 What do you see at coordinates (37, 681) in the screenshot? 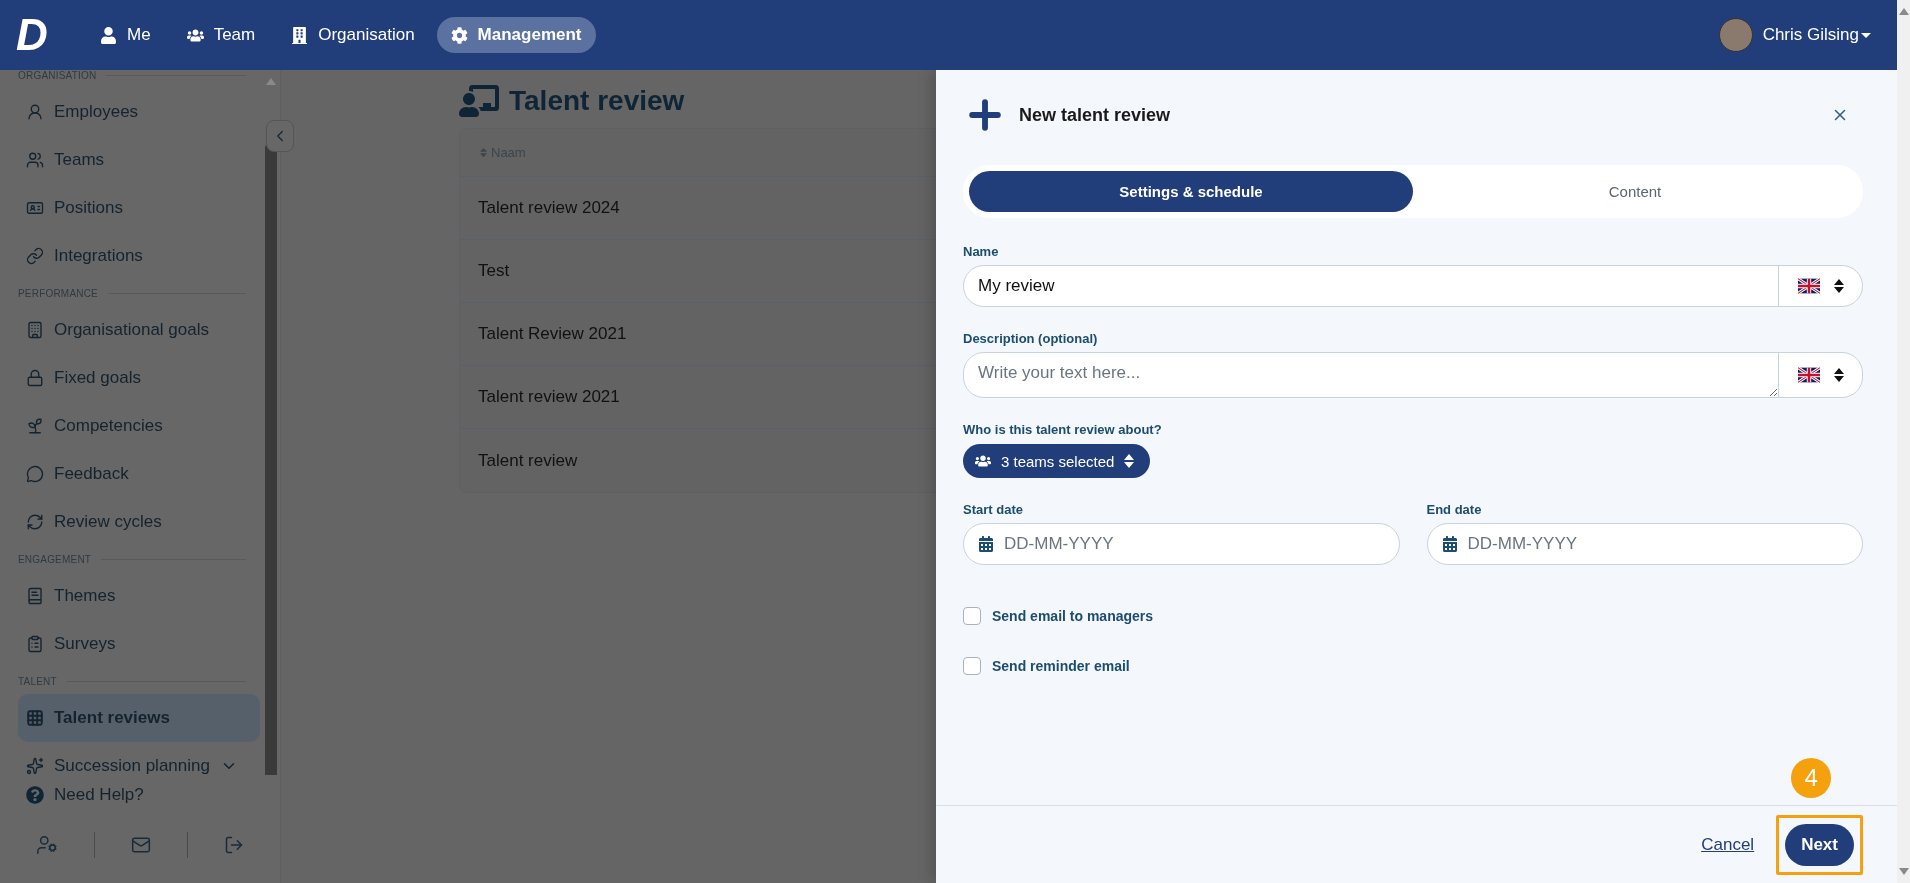
I see `section-title: TALENT` at bounding box center [37, 681].